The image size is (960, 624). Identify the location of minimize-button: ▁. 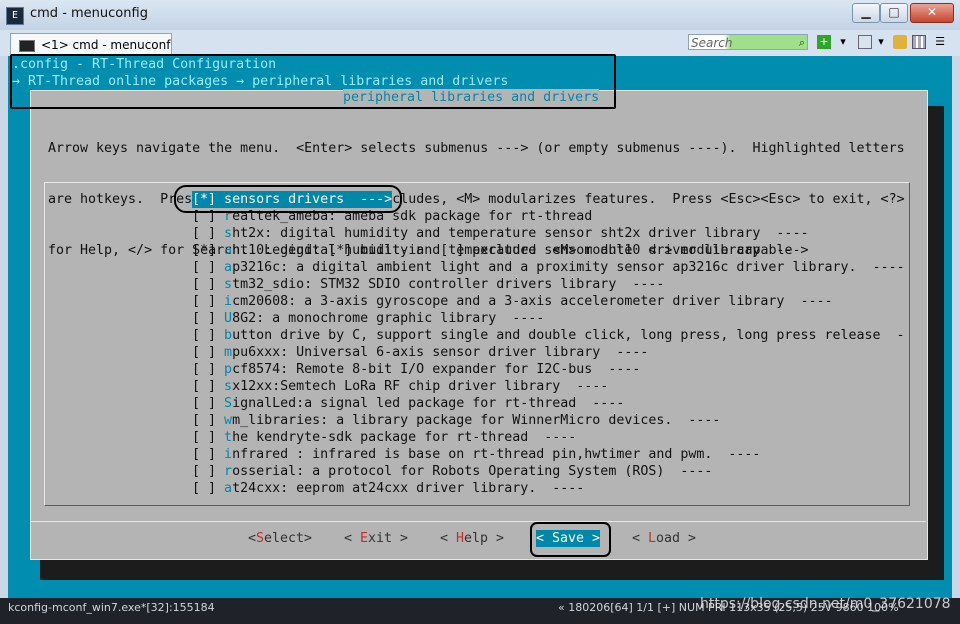
(866, 13).